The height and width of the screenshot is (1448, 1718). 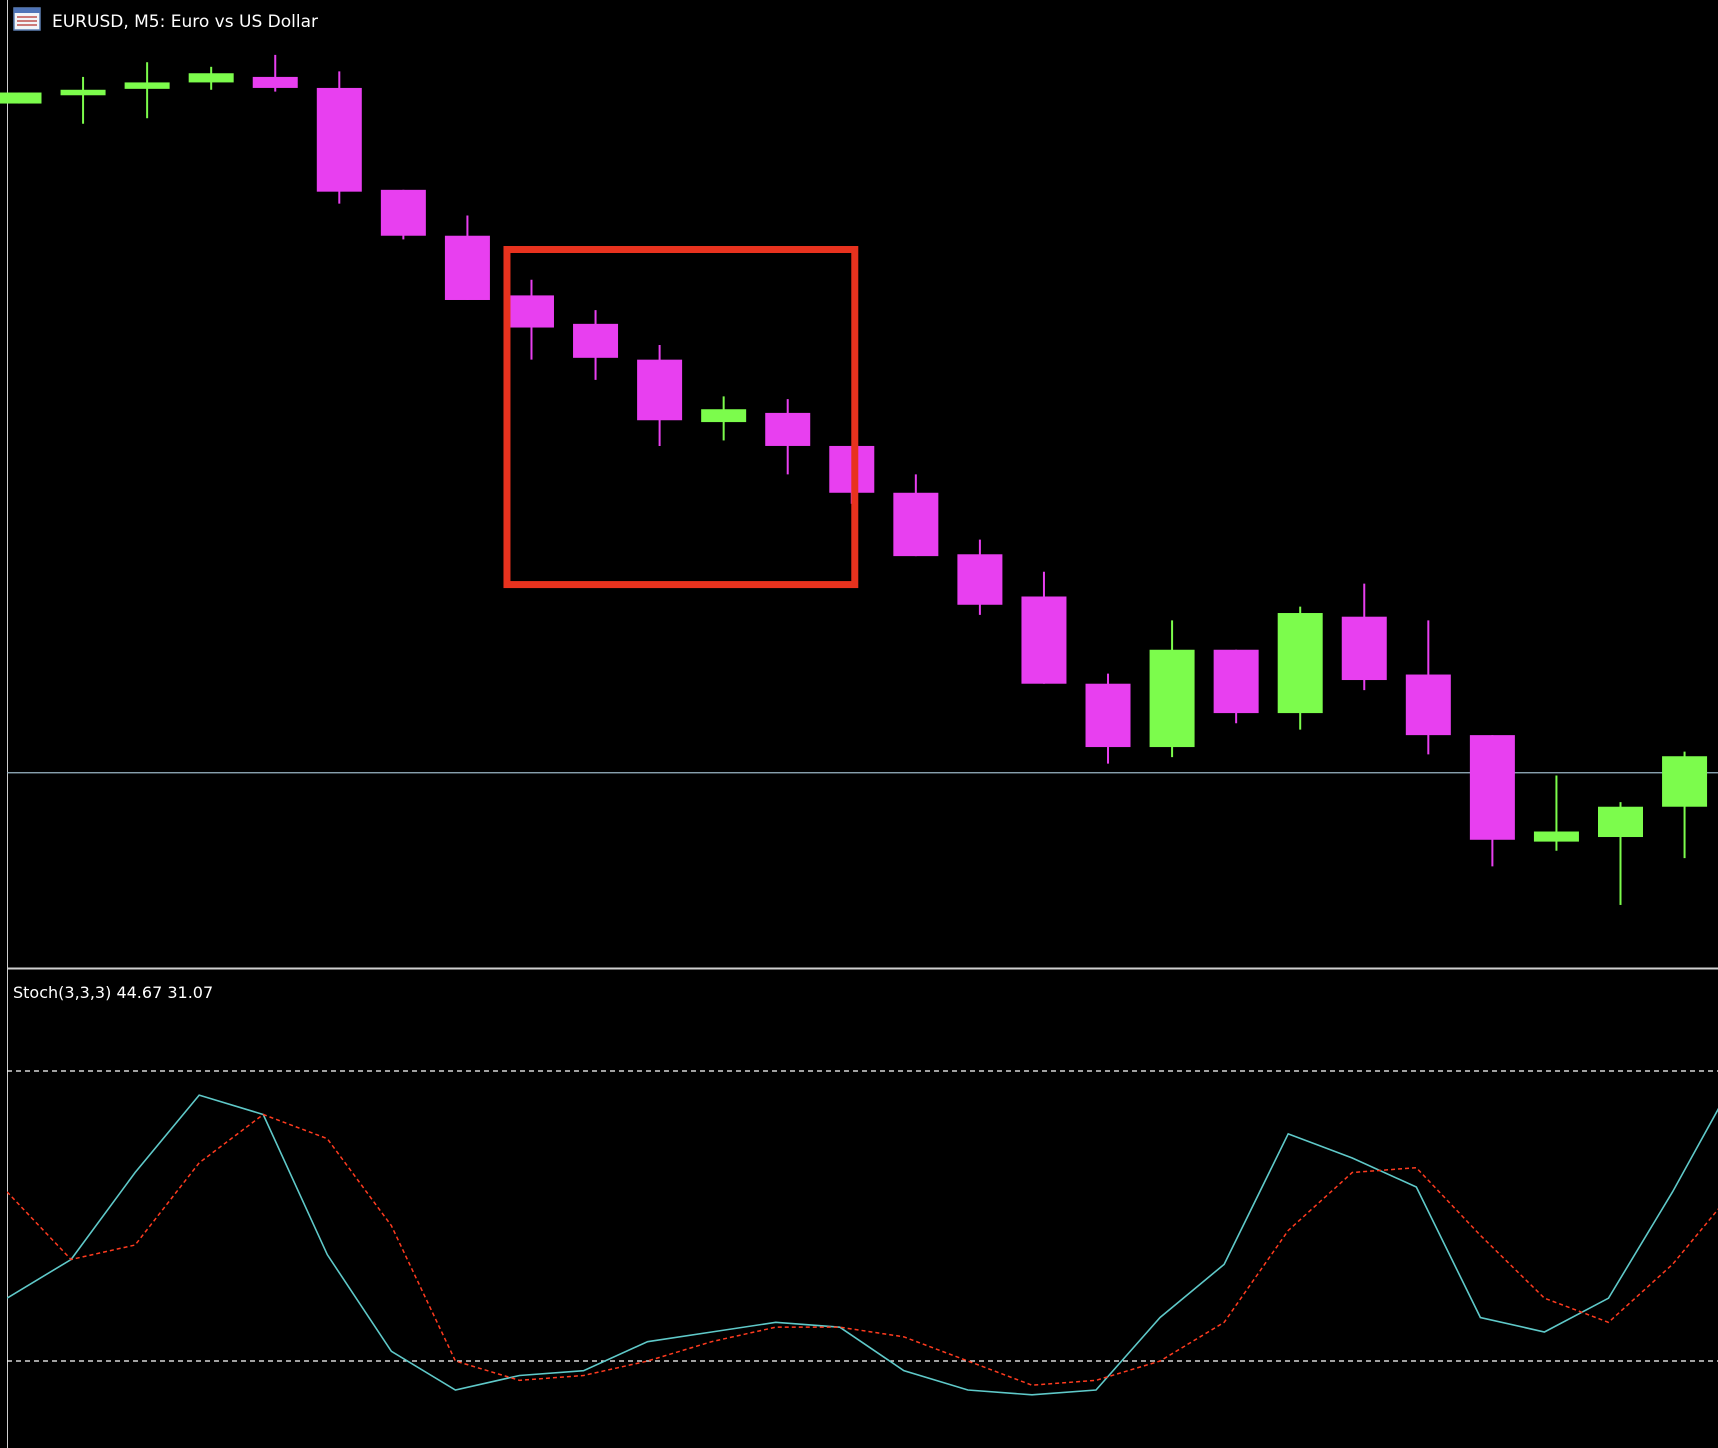 I want to click on stochastic-label: Stoch(3,3,3) 44.67 31.07, so click(x=113, y=992).